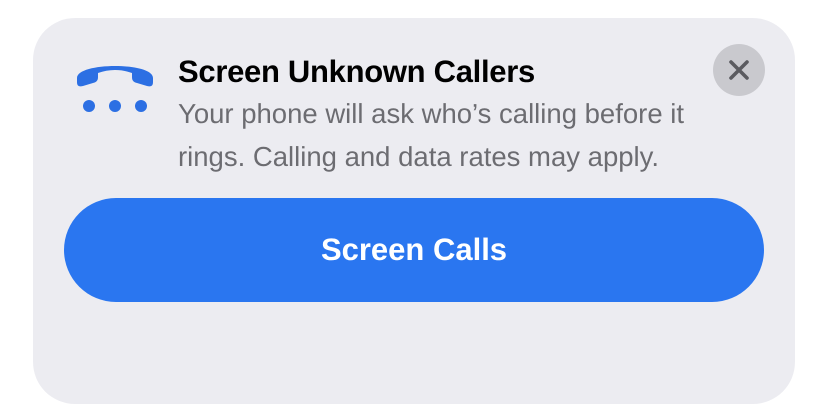 This screenshot has height=407, width=828. I want to click on banner-title: Screen Unknown Callers, so click(357, 72).